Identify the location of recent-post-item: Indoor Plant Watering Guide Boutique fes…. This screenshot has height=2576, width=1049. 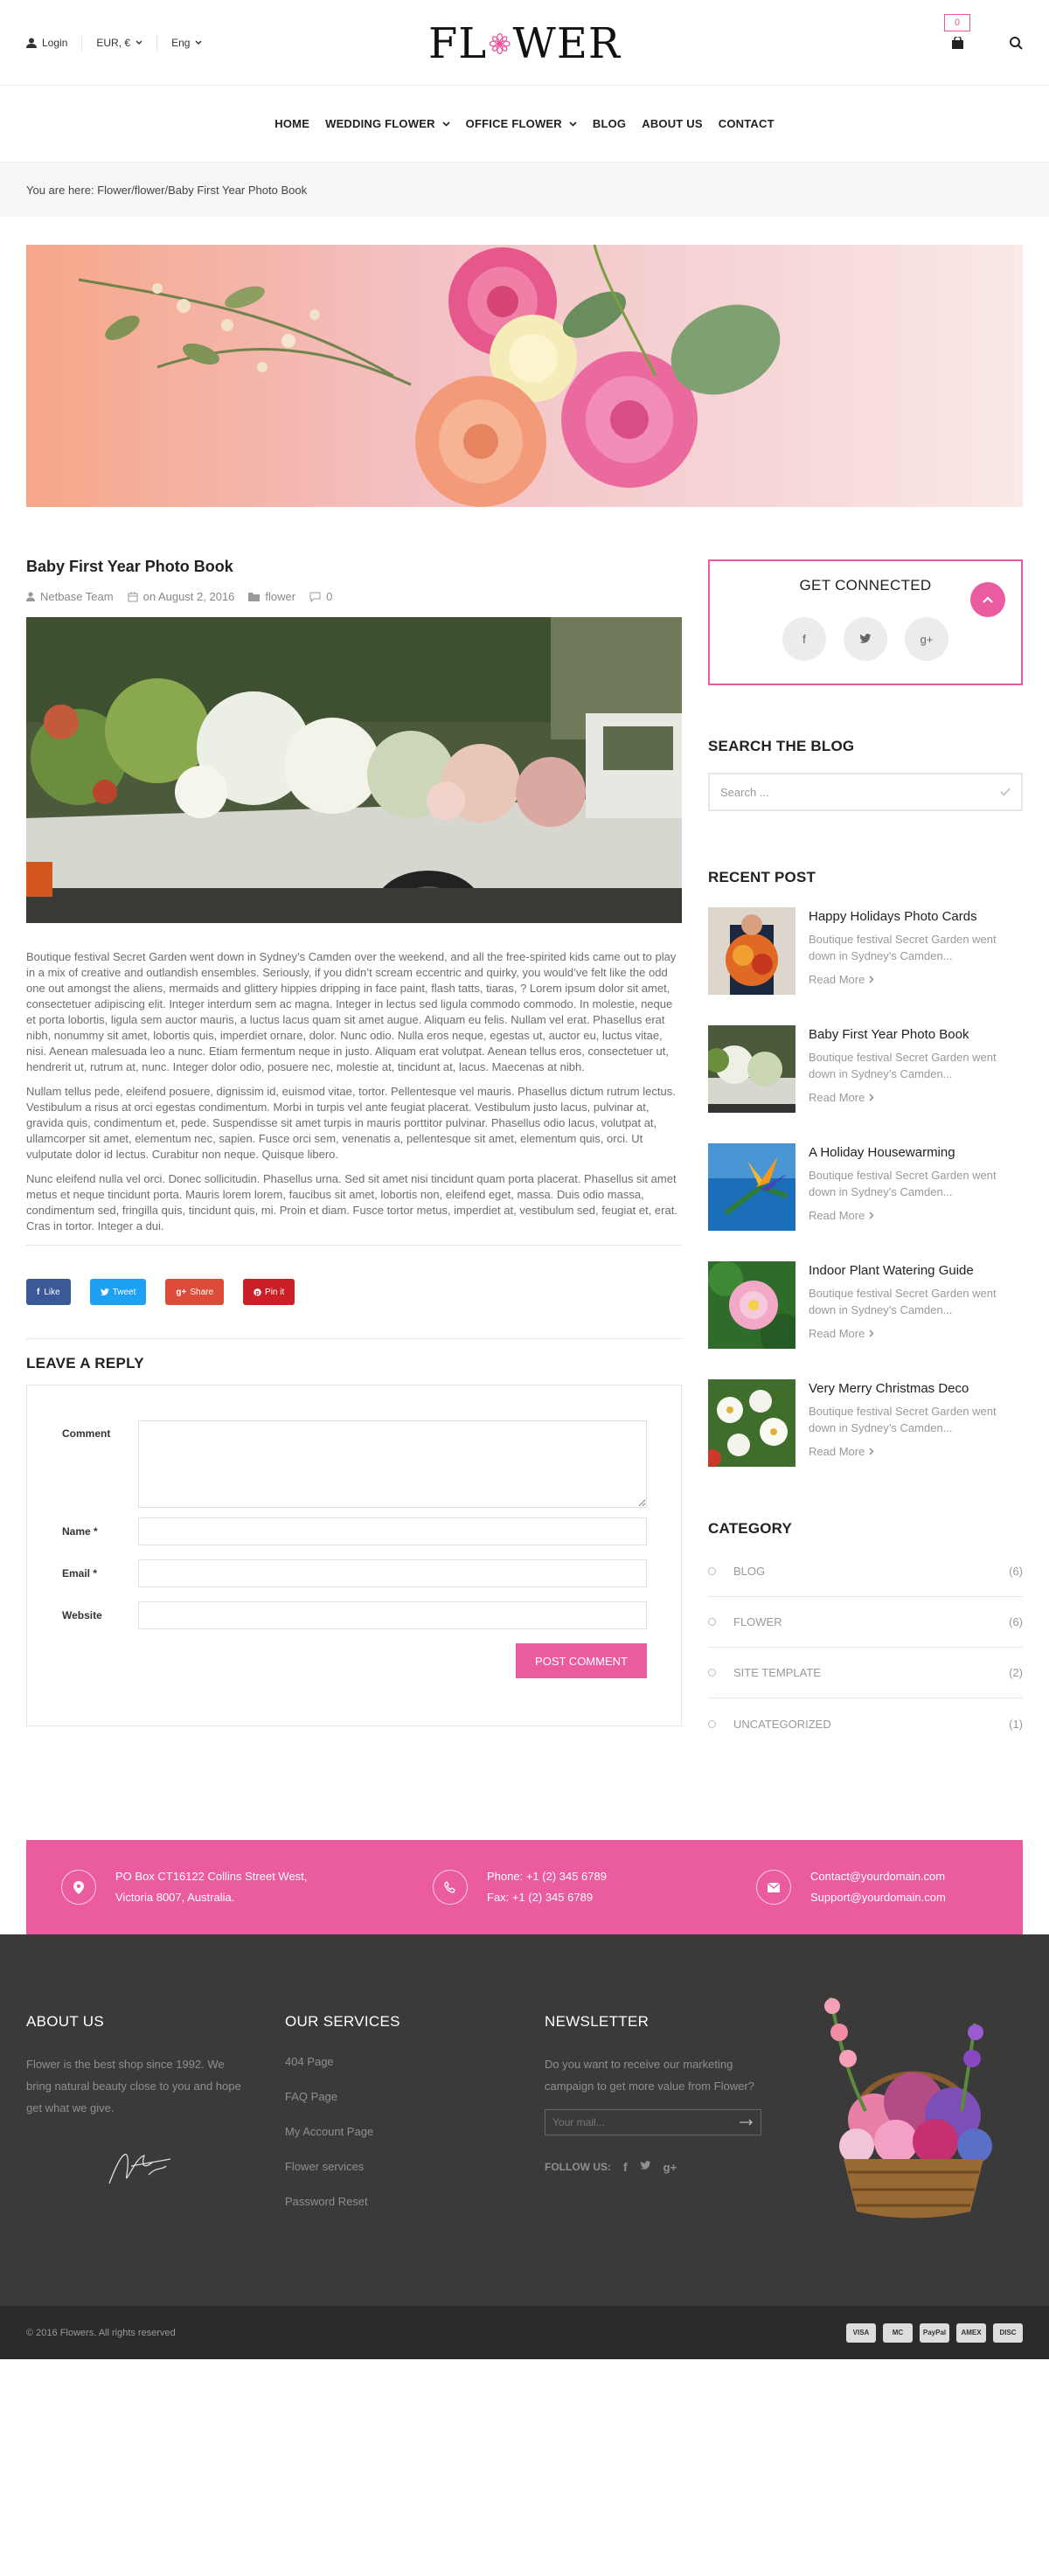
(865, 1320).